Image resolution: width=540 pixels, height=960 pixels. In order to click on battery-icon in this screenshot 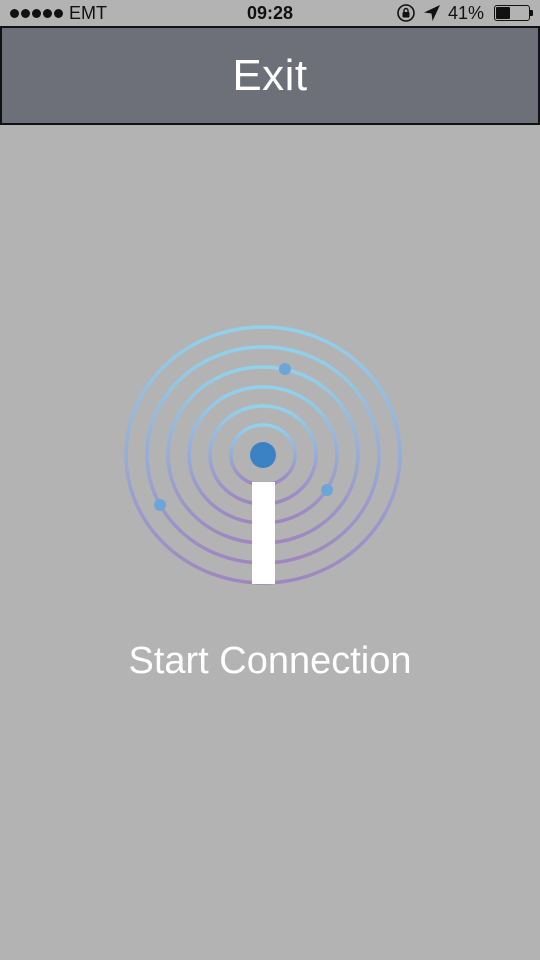, I will do `click(513, 13)`.